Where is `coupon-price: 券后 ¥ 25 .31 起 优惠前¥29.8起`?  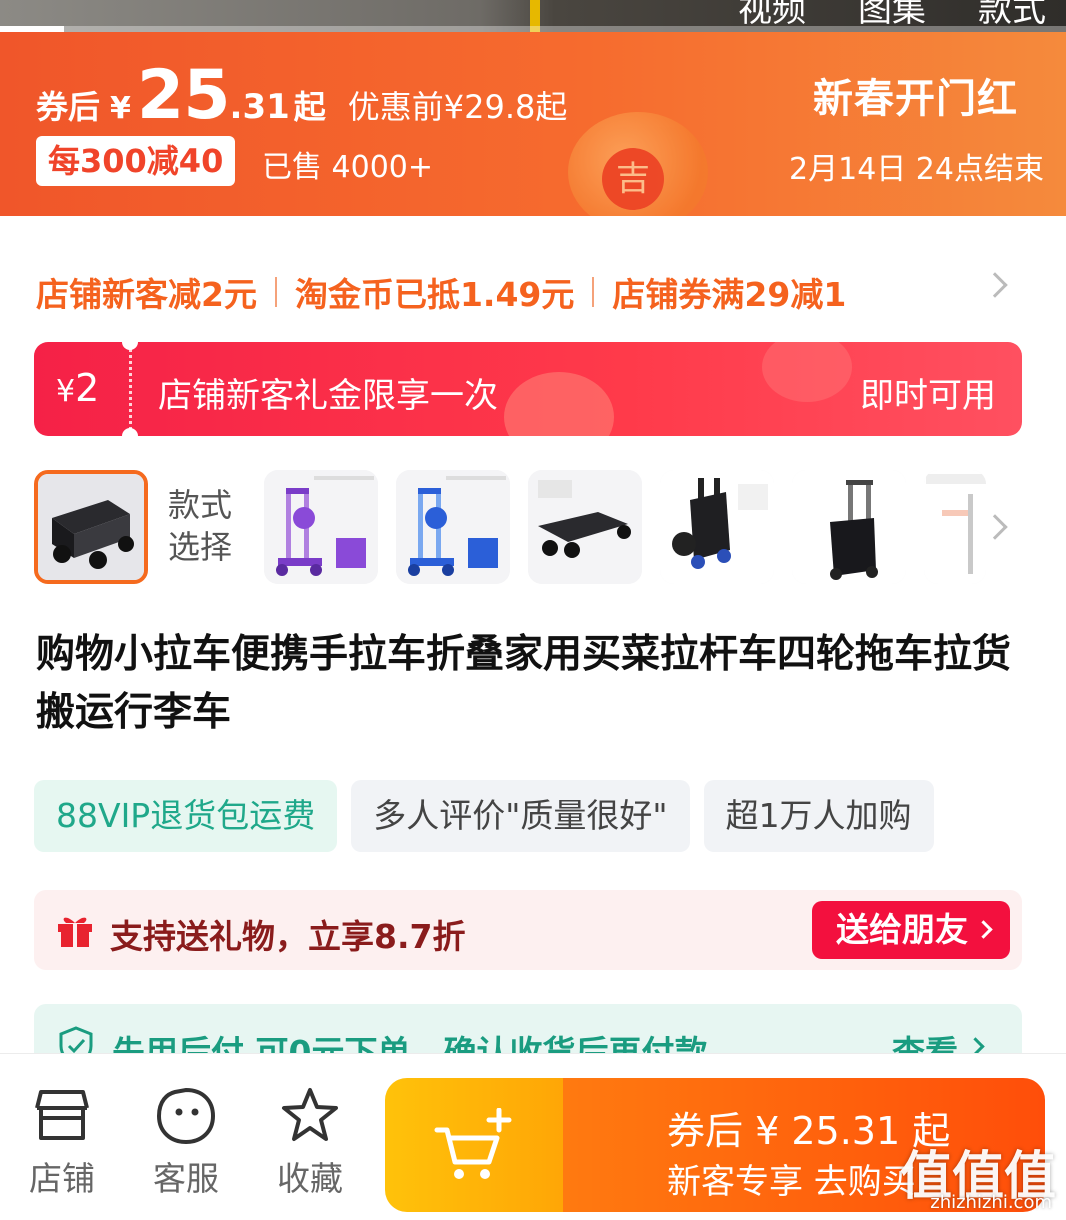 coupon-price: 券后 ¥ 25 .31 起 优惠前¥29.8起 is located at coordinates (301, 95).